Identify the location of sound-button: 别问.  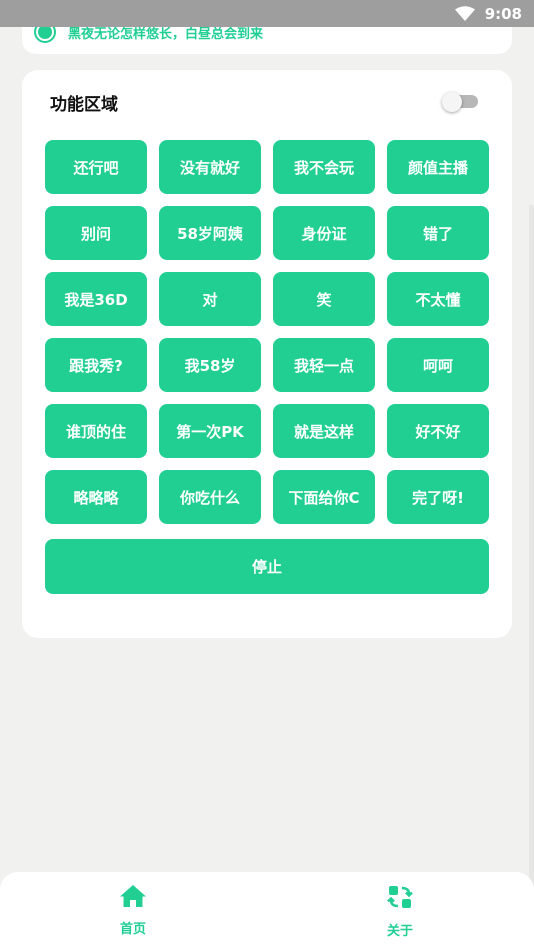
(96, 233).